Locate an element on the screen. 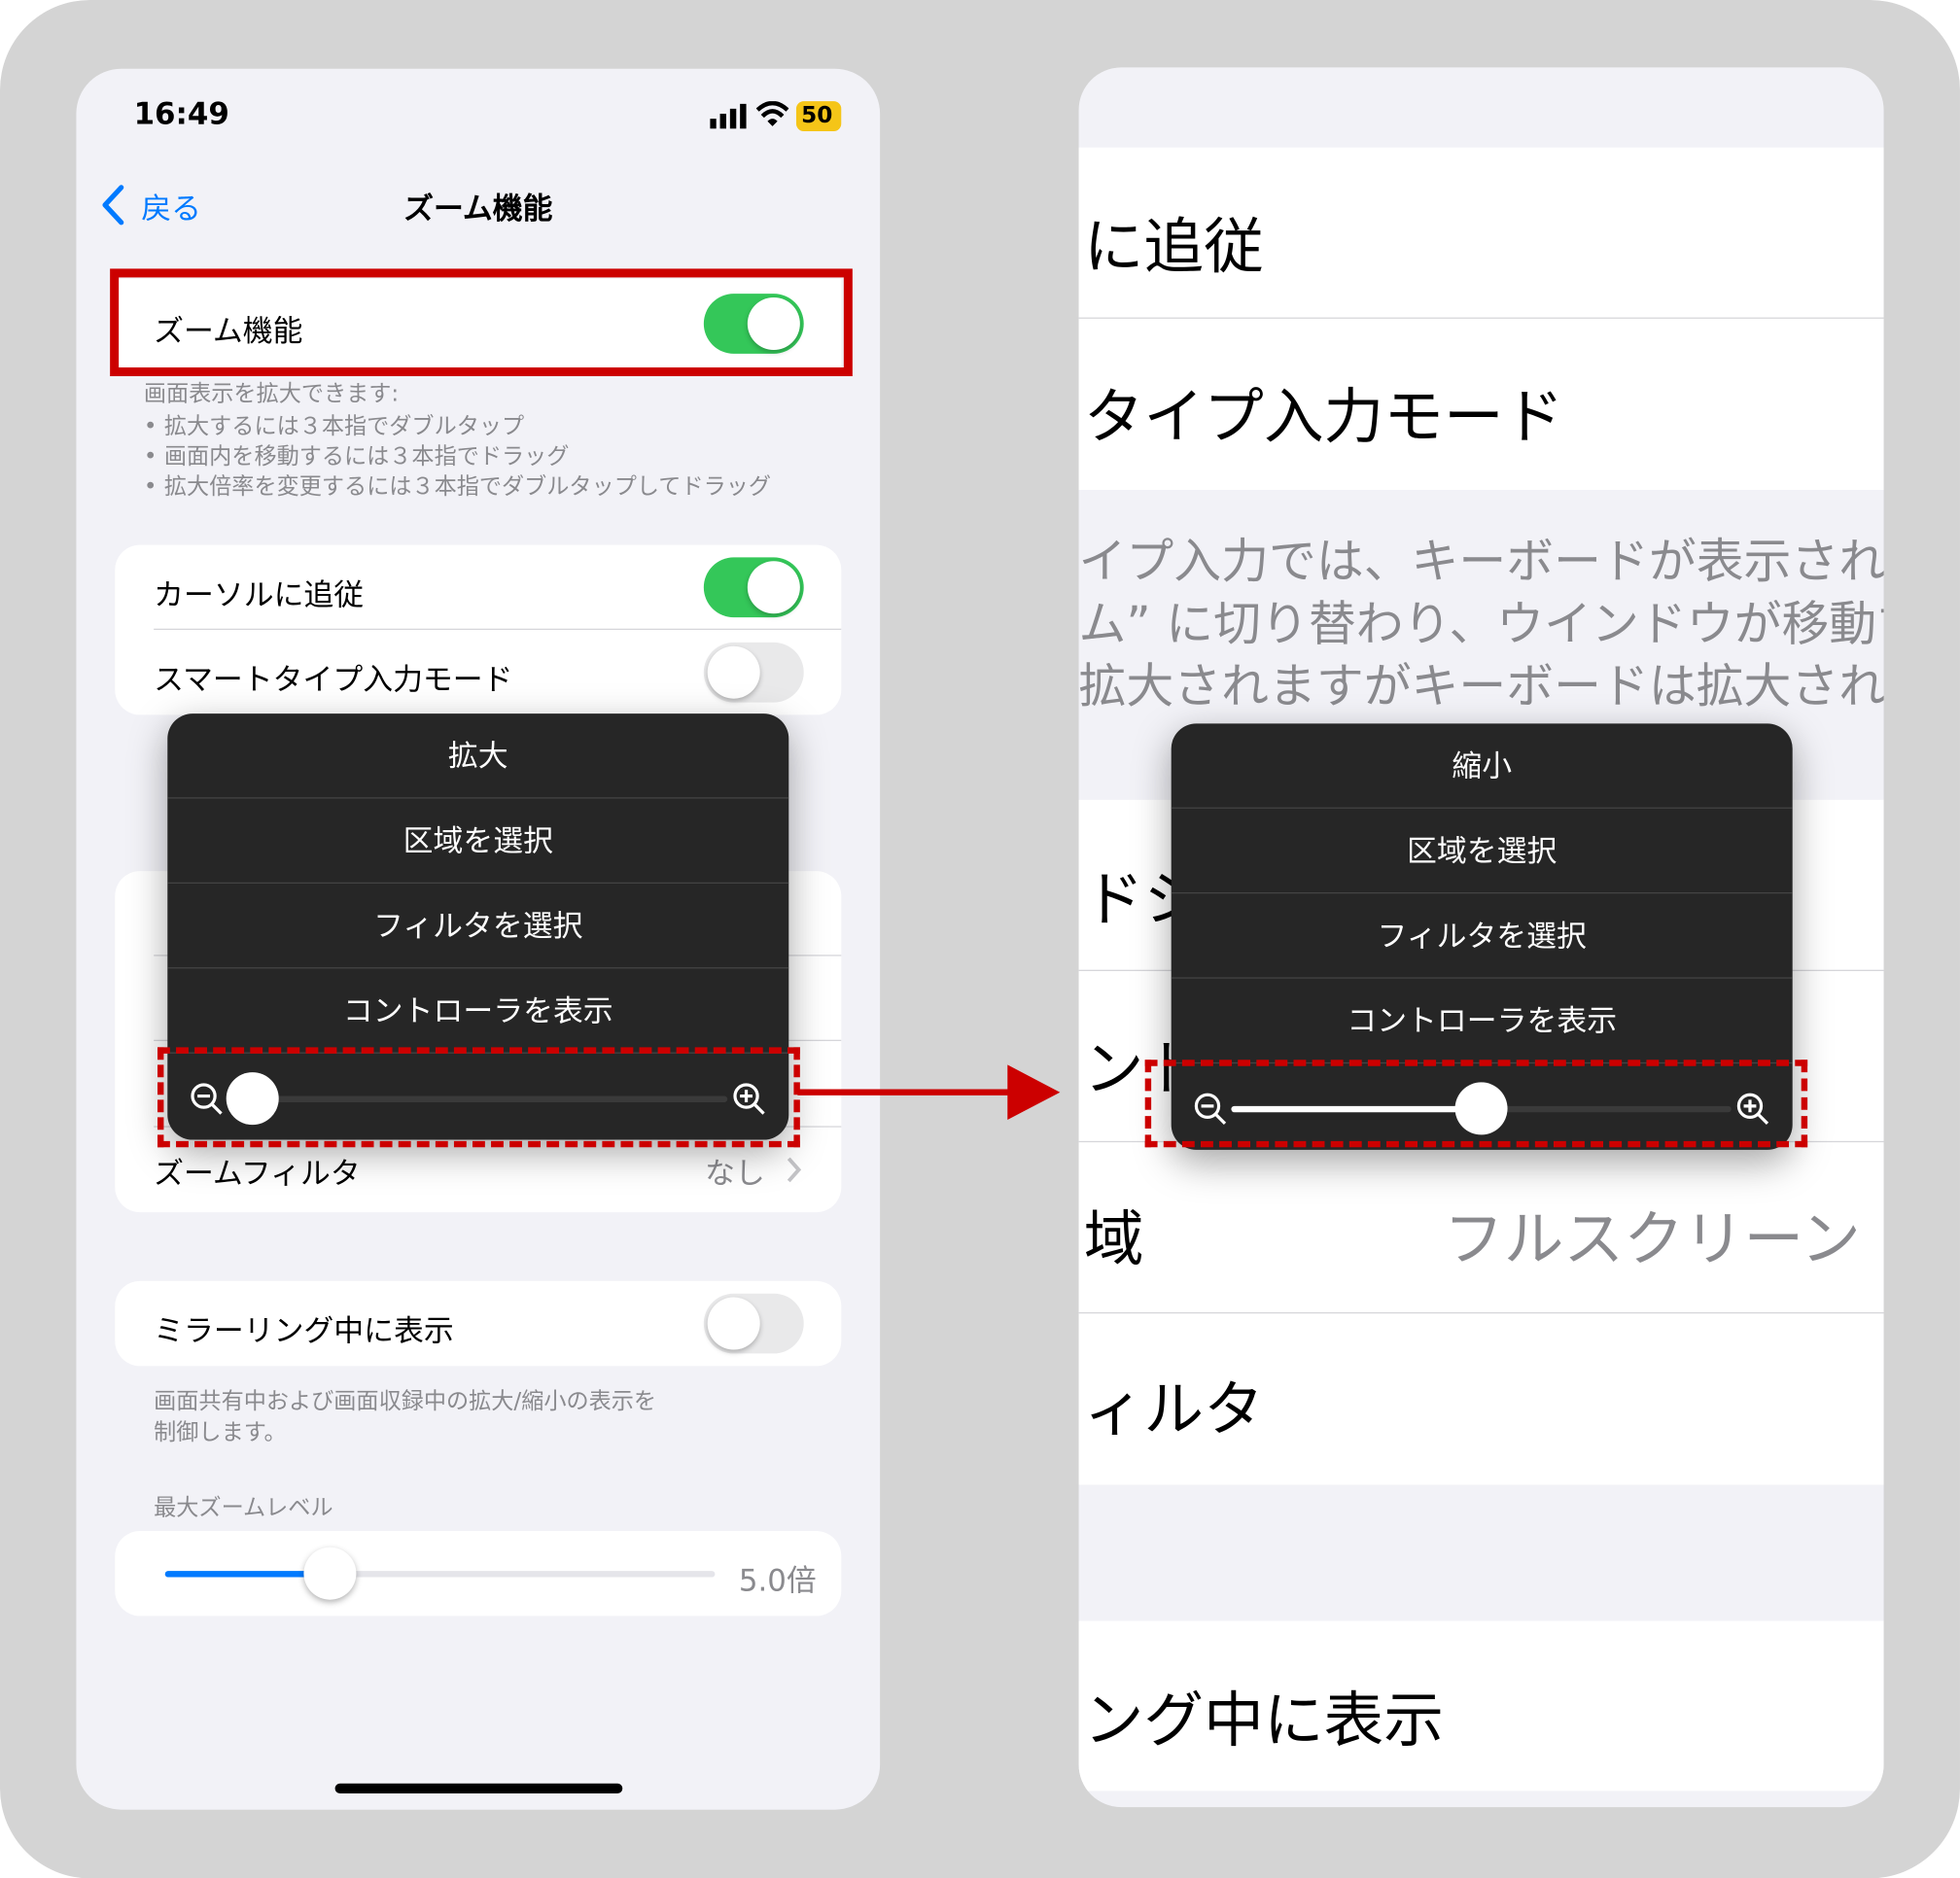  cellular-signal-icon is located at coordinates (729, 116).